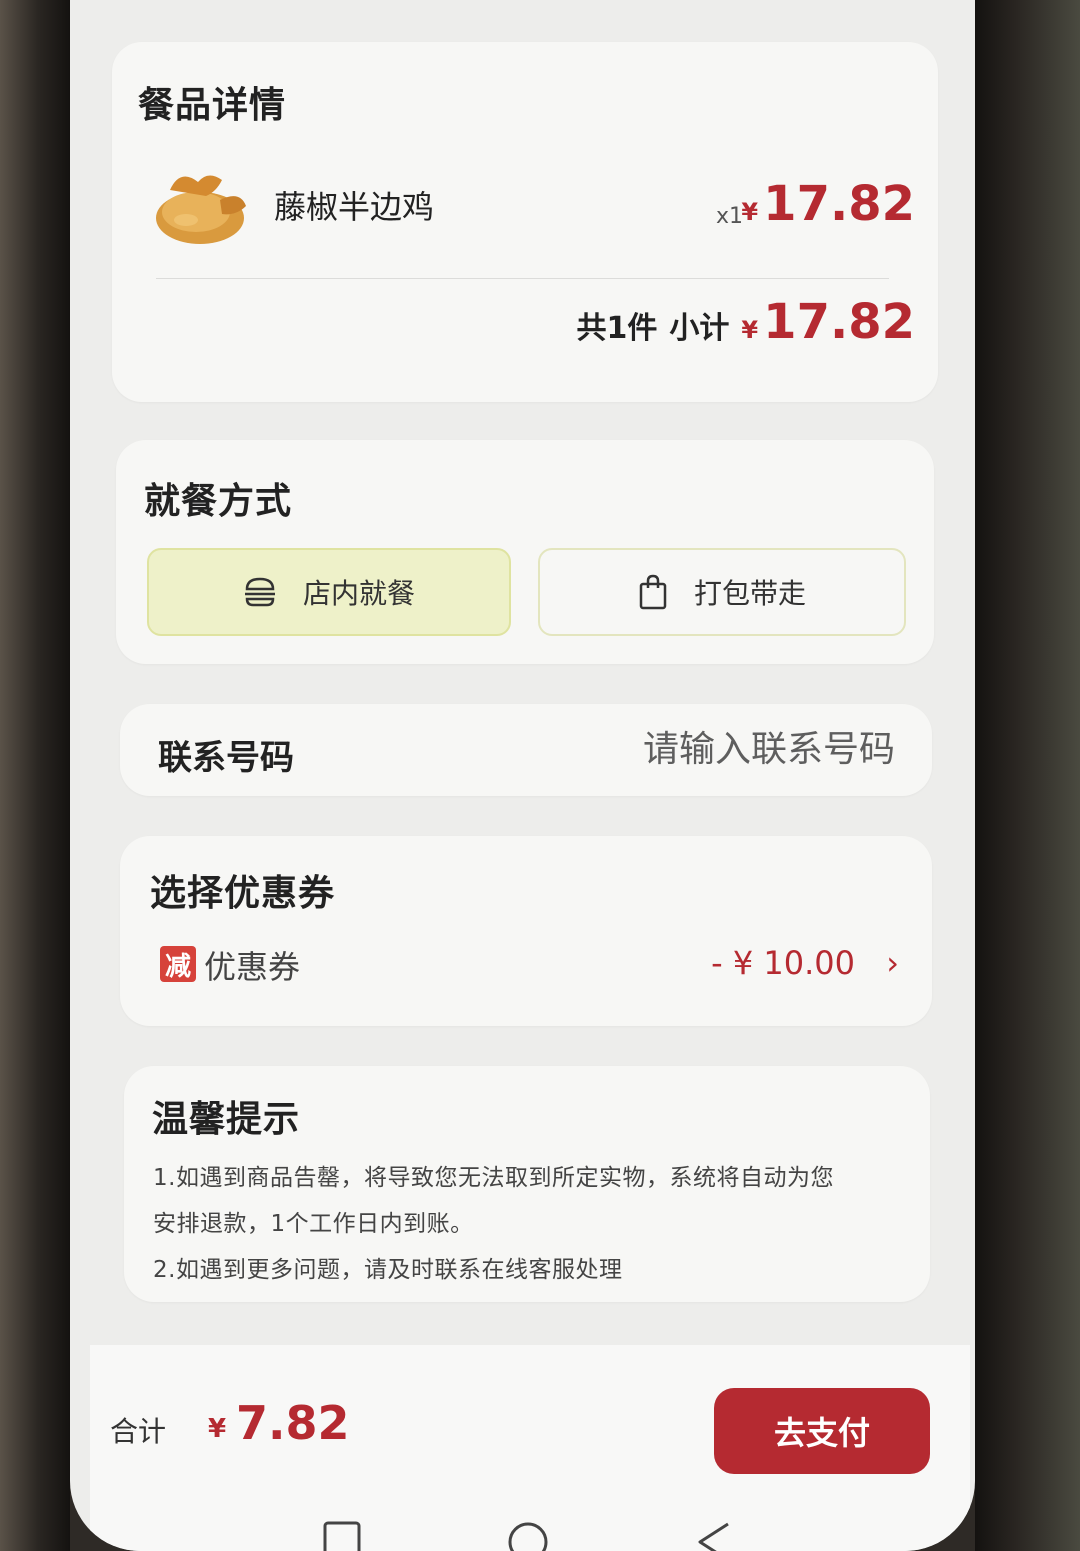  I want to click on takeaway-label: 打包带走, so click(749, 593).